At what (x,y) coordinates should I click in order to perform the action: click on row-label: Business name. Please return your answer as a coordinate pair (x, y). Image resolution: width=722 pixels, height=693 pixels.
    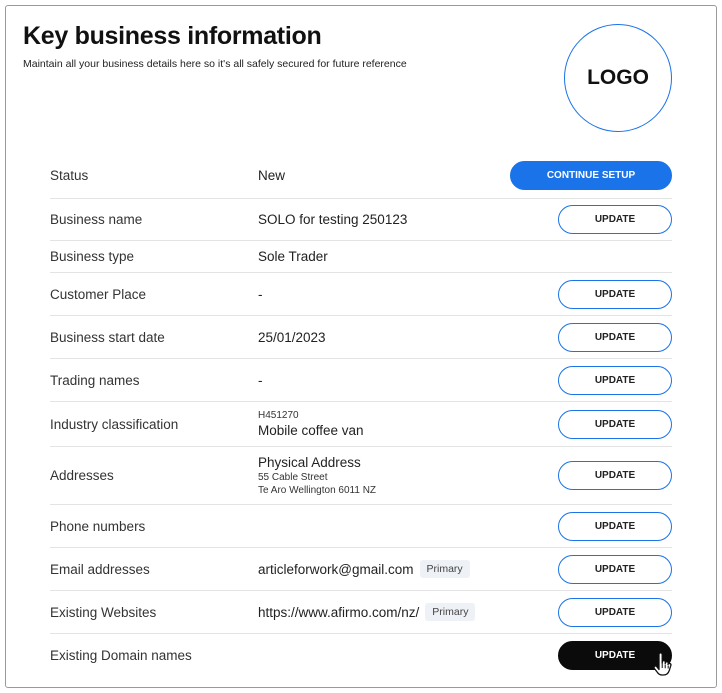
    Looking at the image, I should click on (96, 219).